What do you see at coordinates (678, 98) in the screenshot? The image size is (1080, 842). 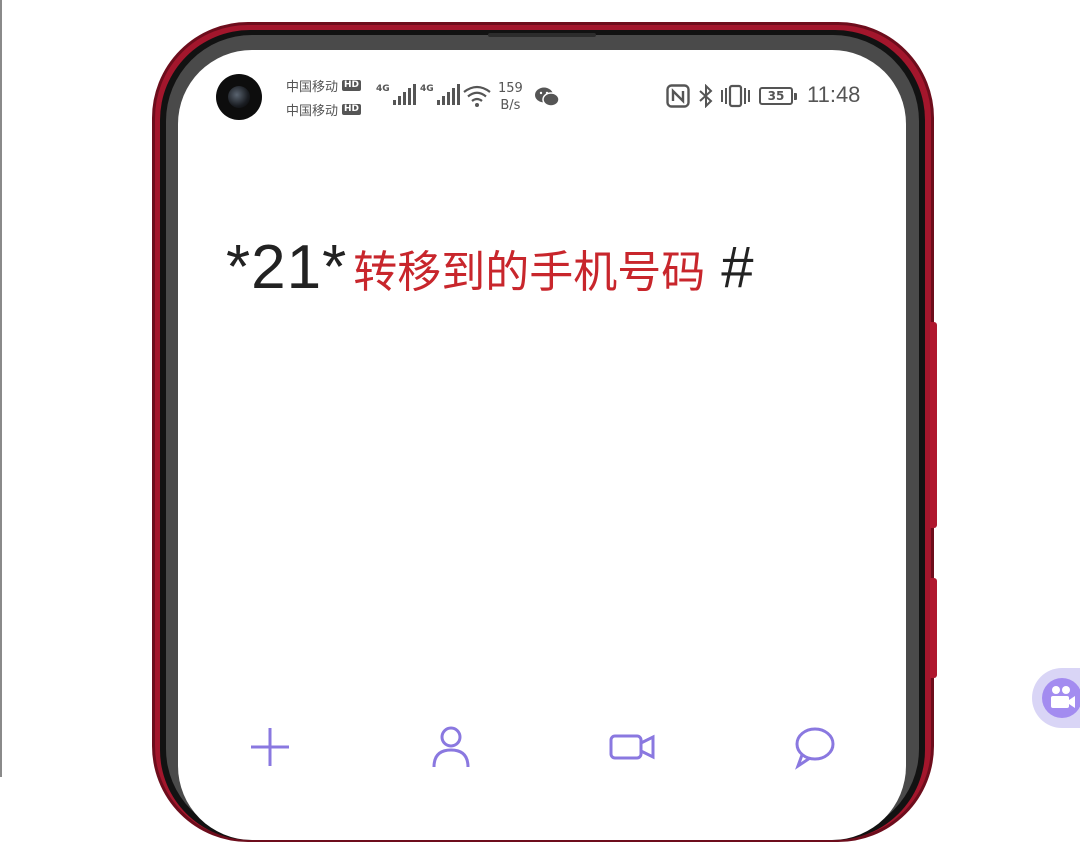 I see `nfc-icon` at bounding box center [678, 98].